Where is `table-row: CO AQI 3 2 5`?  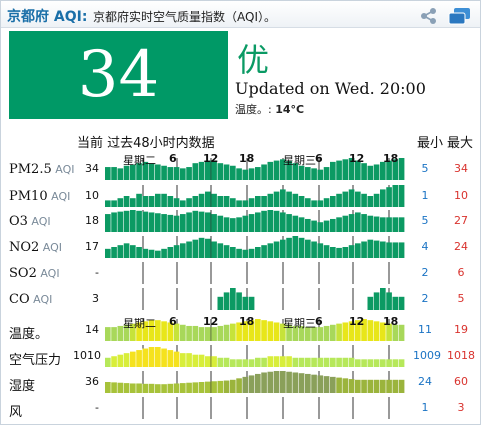 table-row: CO AQI 3 2 5 is located at coordinates (240, 299).